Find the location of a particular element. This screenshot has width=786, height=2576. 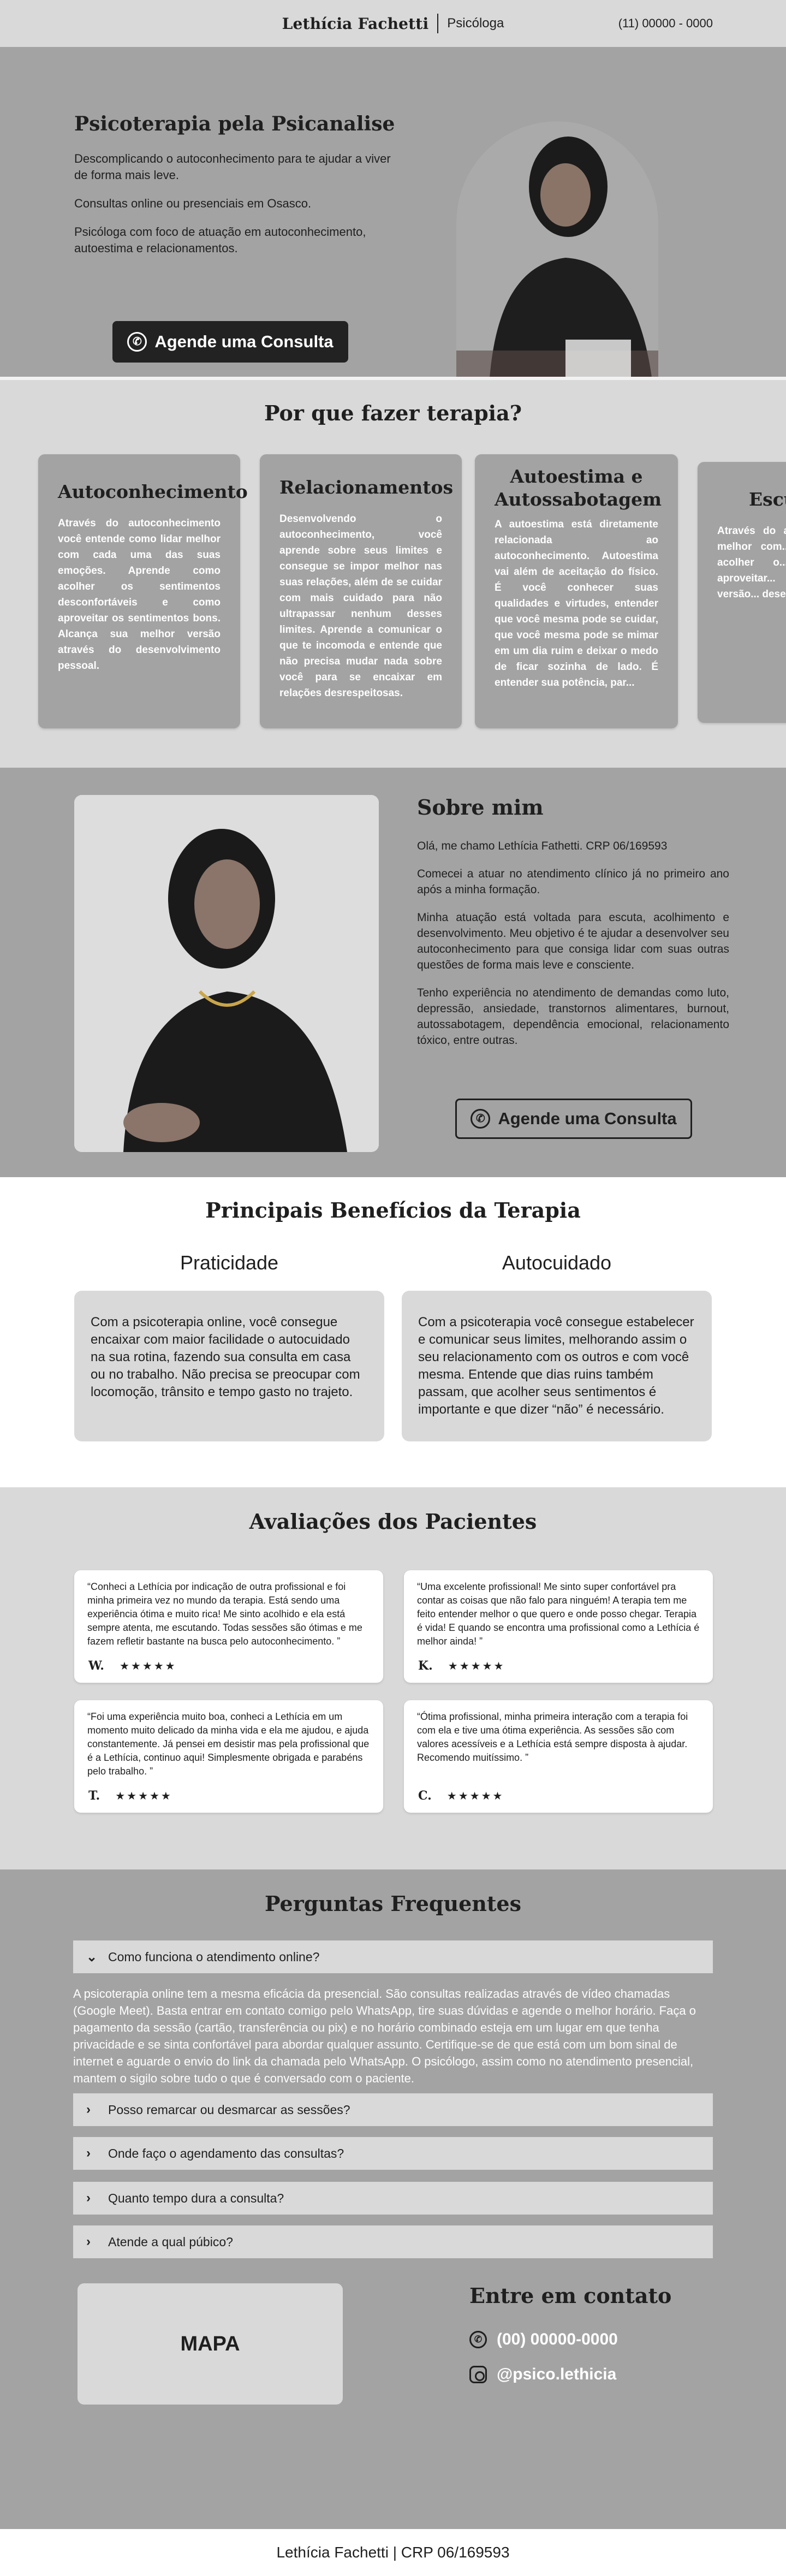

card-title: Autoconhecimento is located at coordinates (153, 491).